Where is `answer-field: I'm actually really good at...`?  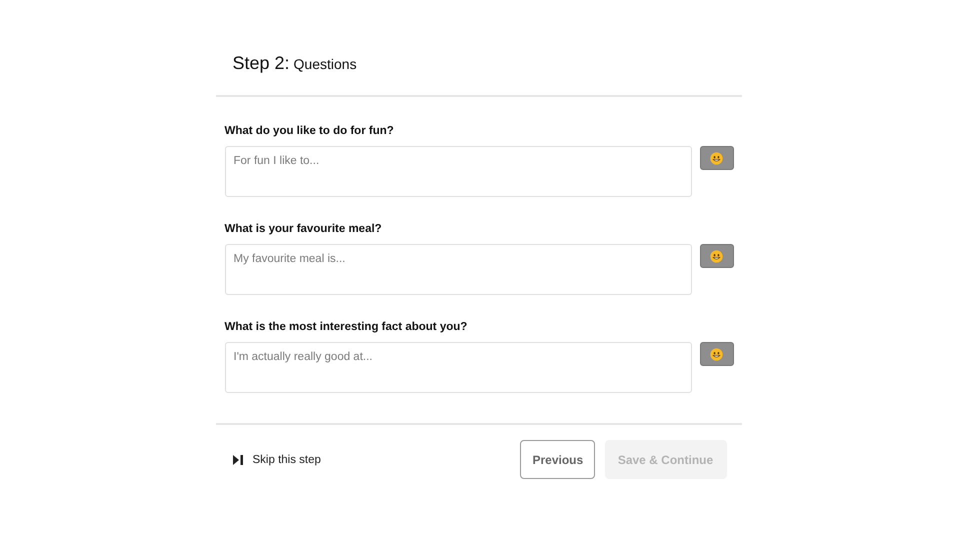 answer-field: I'm actually really good at... is located at coordinates (458, 367).